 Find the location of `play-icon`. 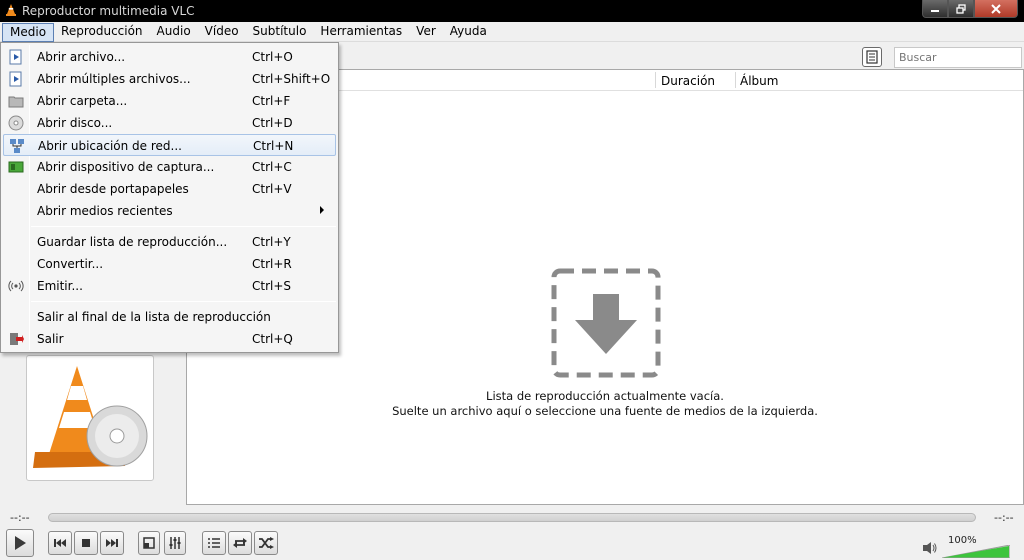

play-icon is located at coordinates (20, 543).